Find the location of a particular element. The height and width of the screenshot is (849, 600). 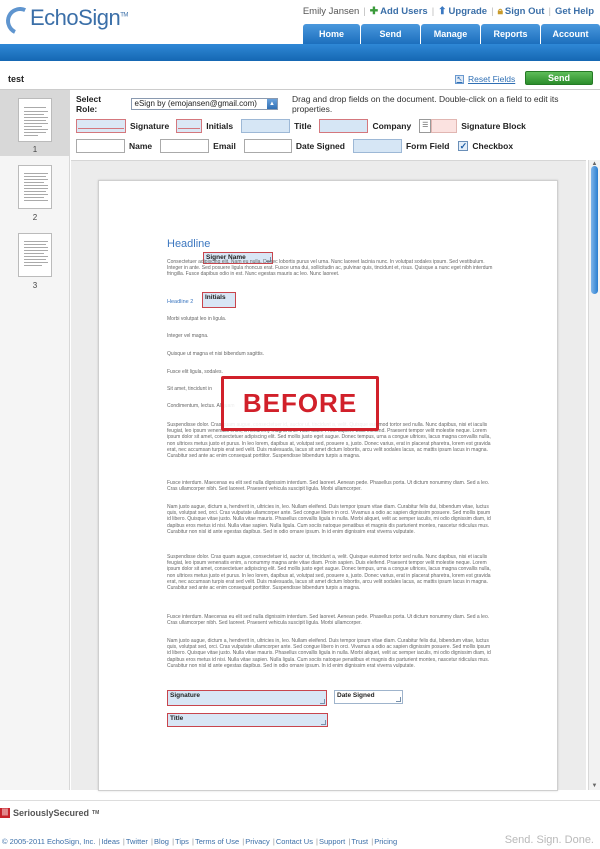

reset-fields-link: ↖ Reset Fields is located at coordinates (485, 79).